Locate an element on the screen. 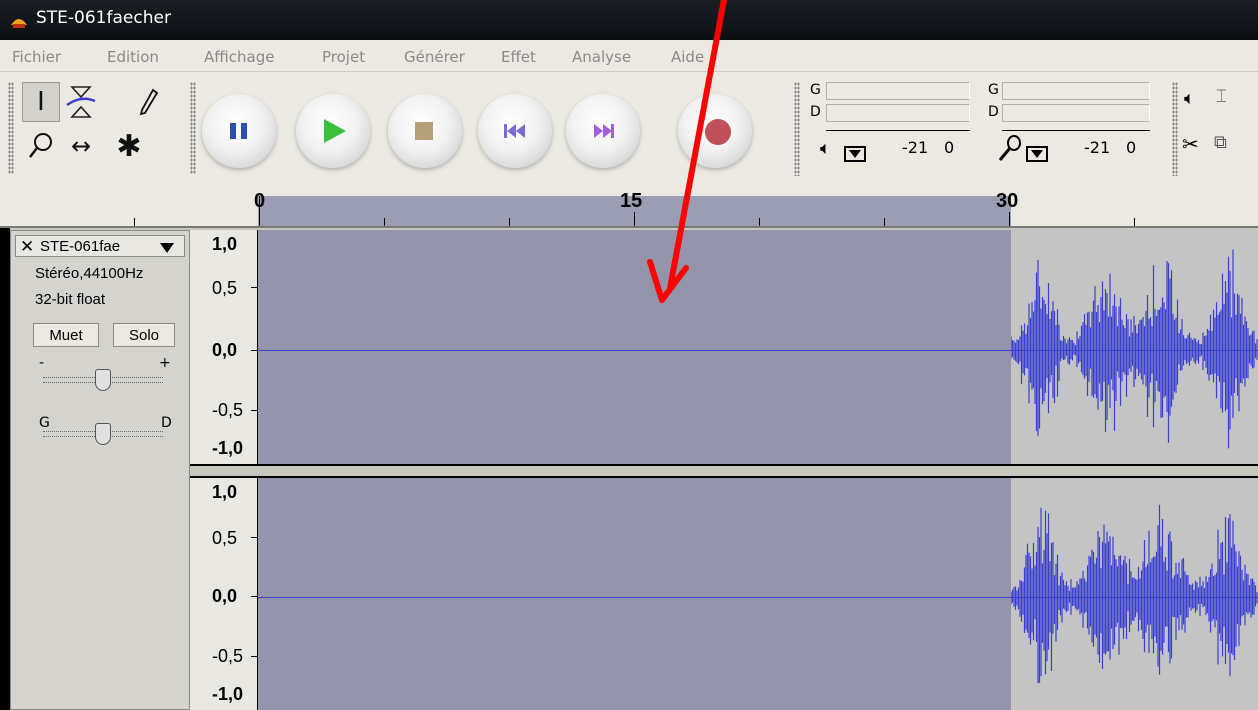 The height and width of the screenshot is (710, 1258). mixer-toolbar: 🔈︎ ⌶ ✂ ⧉ is located at coordinates (1213, 130).